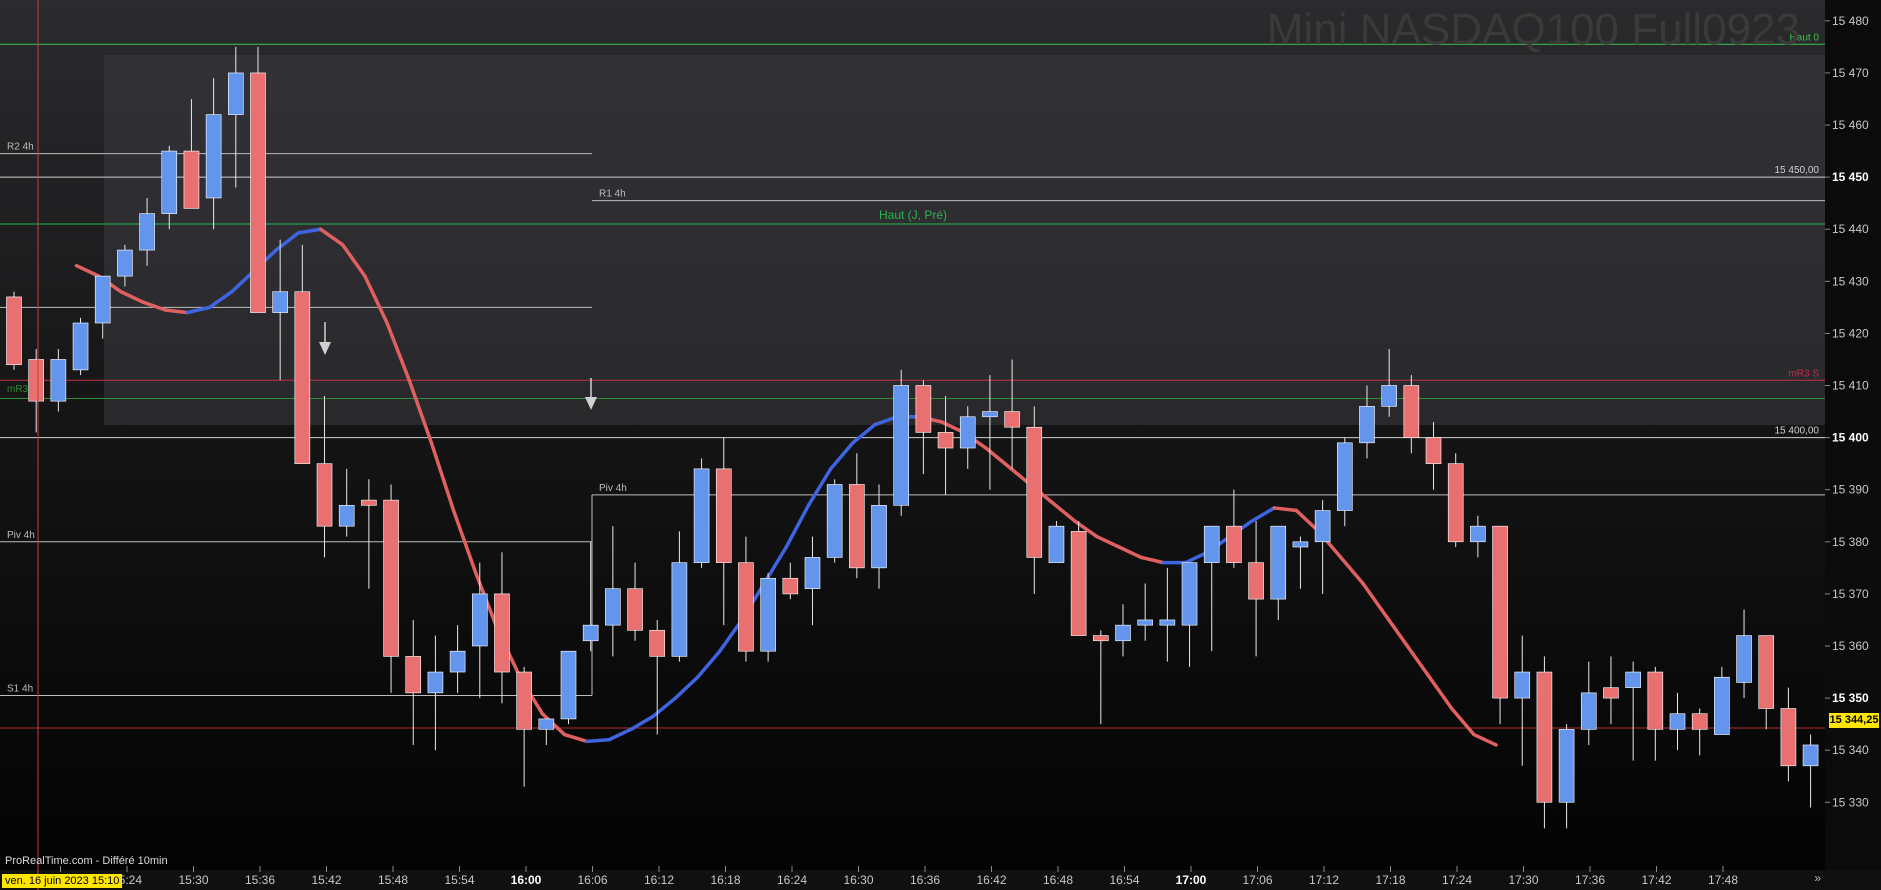 Image resolution: width=1881 pixels, height=890 pixels. Describe the element at coordinates (1457, 880) in the screenshot. I see `x-tick-label: 17:24` at that location.